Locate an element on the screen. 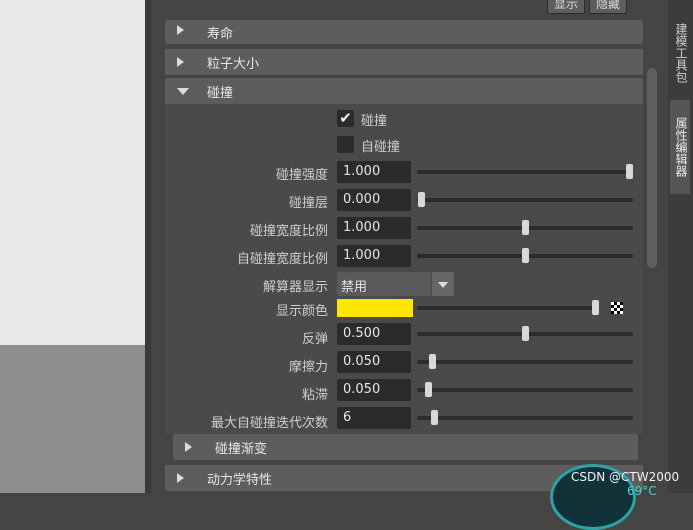 The height and width of the screenshot is (530, 693). solver-display-label: 解算器显示 is located at coordinates (295, 287).